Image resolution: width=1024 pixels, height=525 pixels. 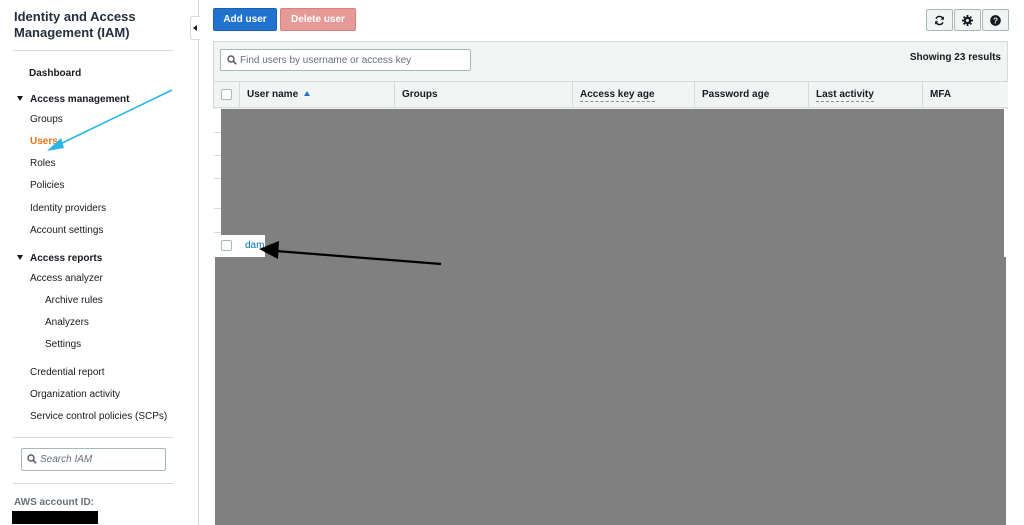 I want to click on sidebar-search-input, so click(x=100, y=459).